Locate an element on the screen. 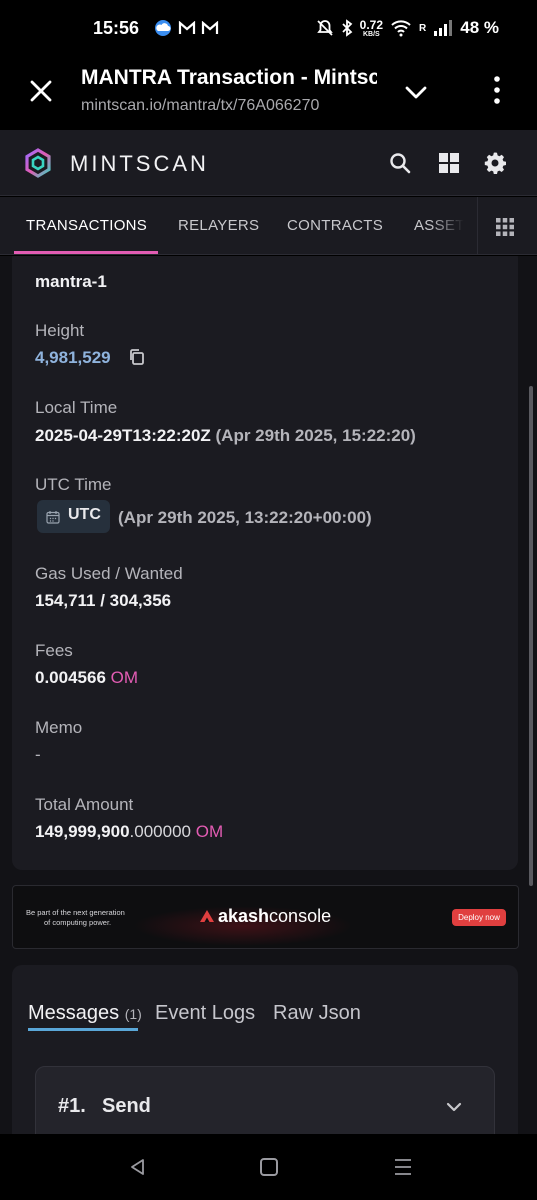 Image resolution: width=537 pixels, height=1200 pixels. close-icon is located at coordinates (41, 91).